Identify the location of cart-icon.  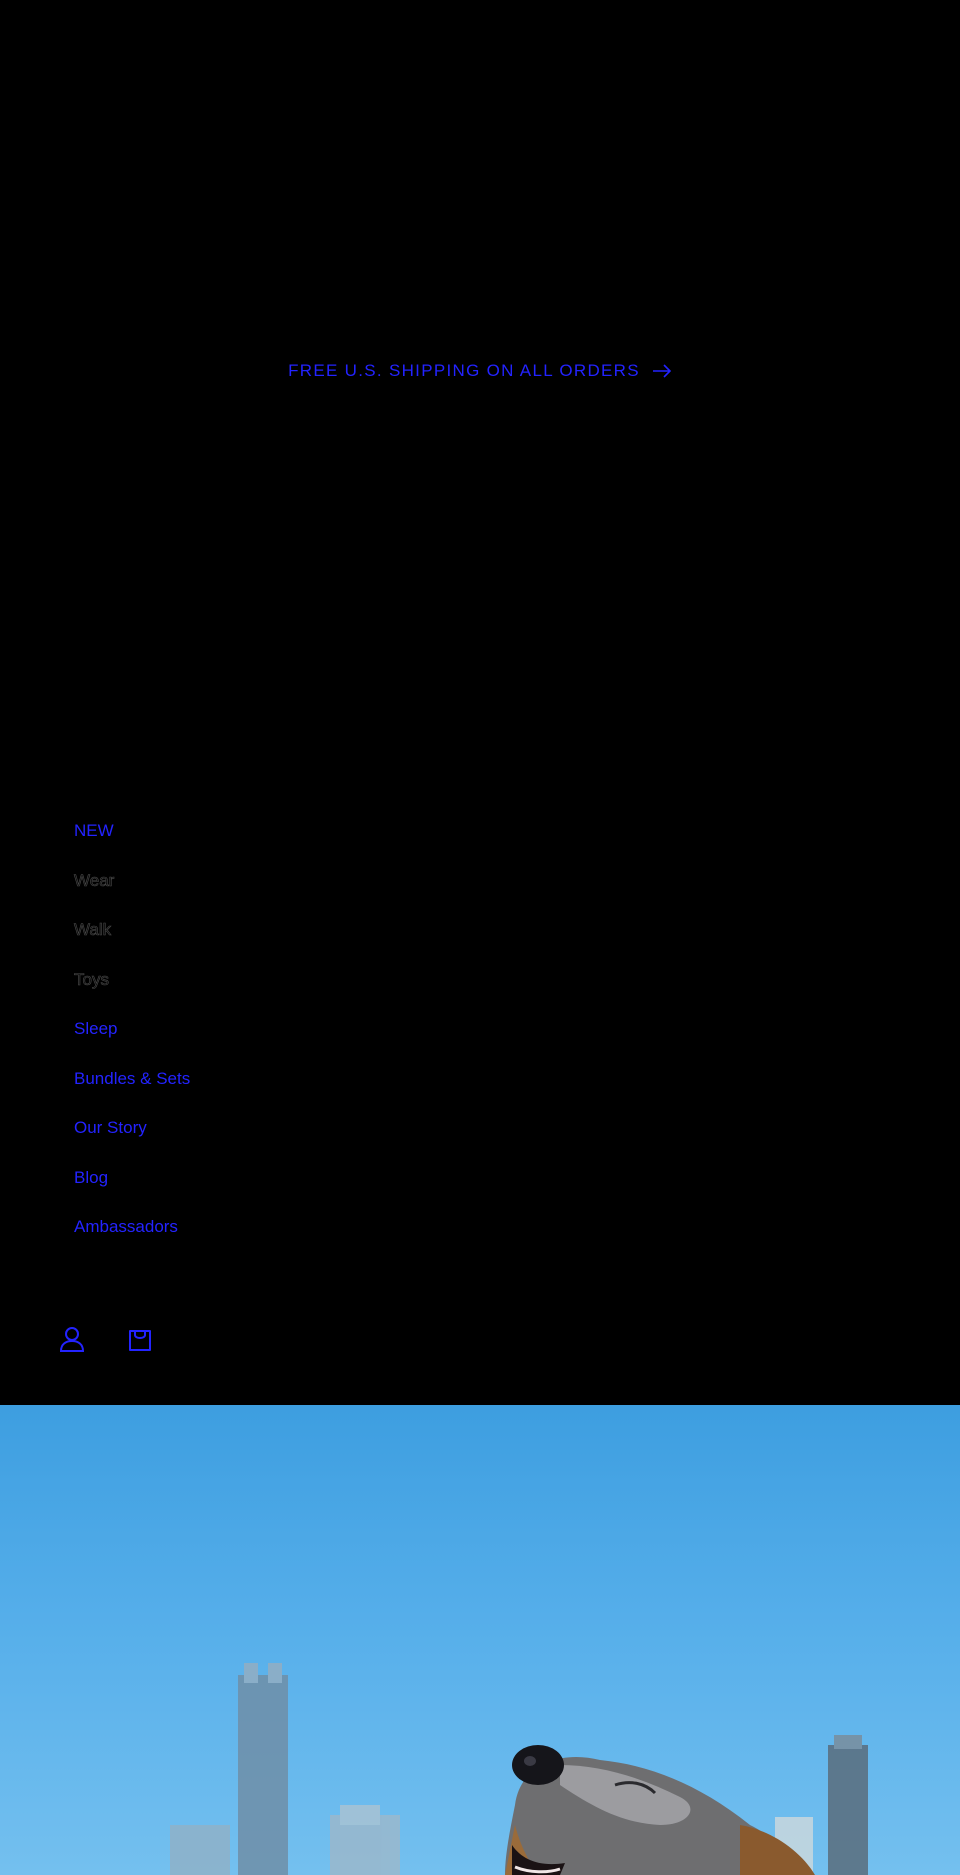
(140, 1339).